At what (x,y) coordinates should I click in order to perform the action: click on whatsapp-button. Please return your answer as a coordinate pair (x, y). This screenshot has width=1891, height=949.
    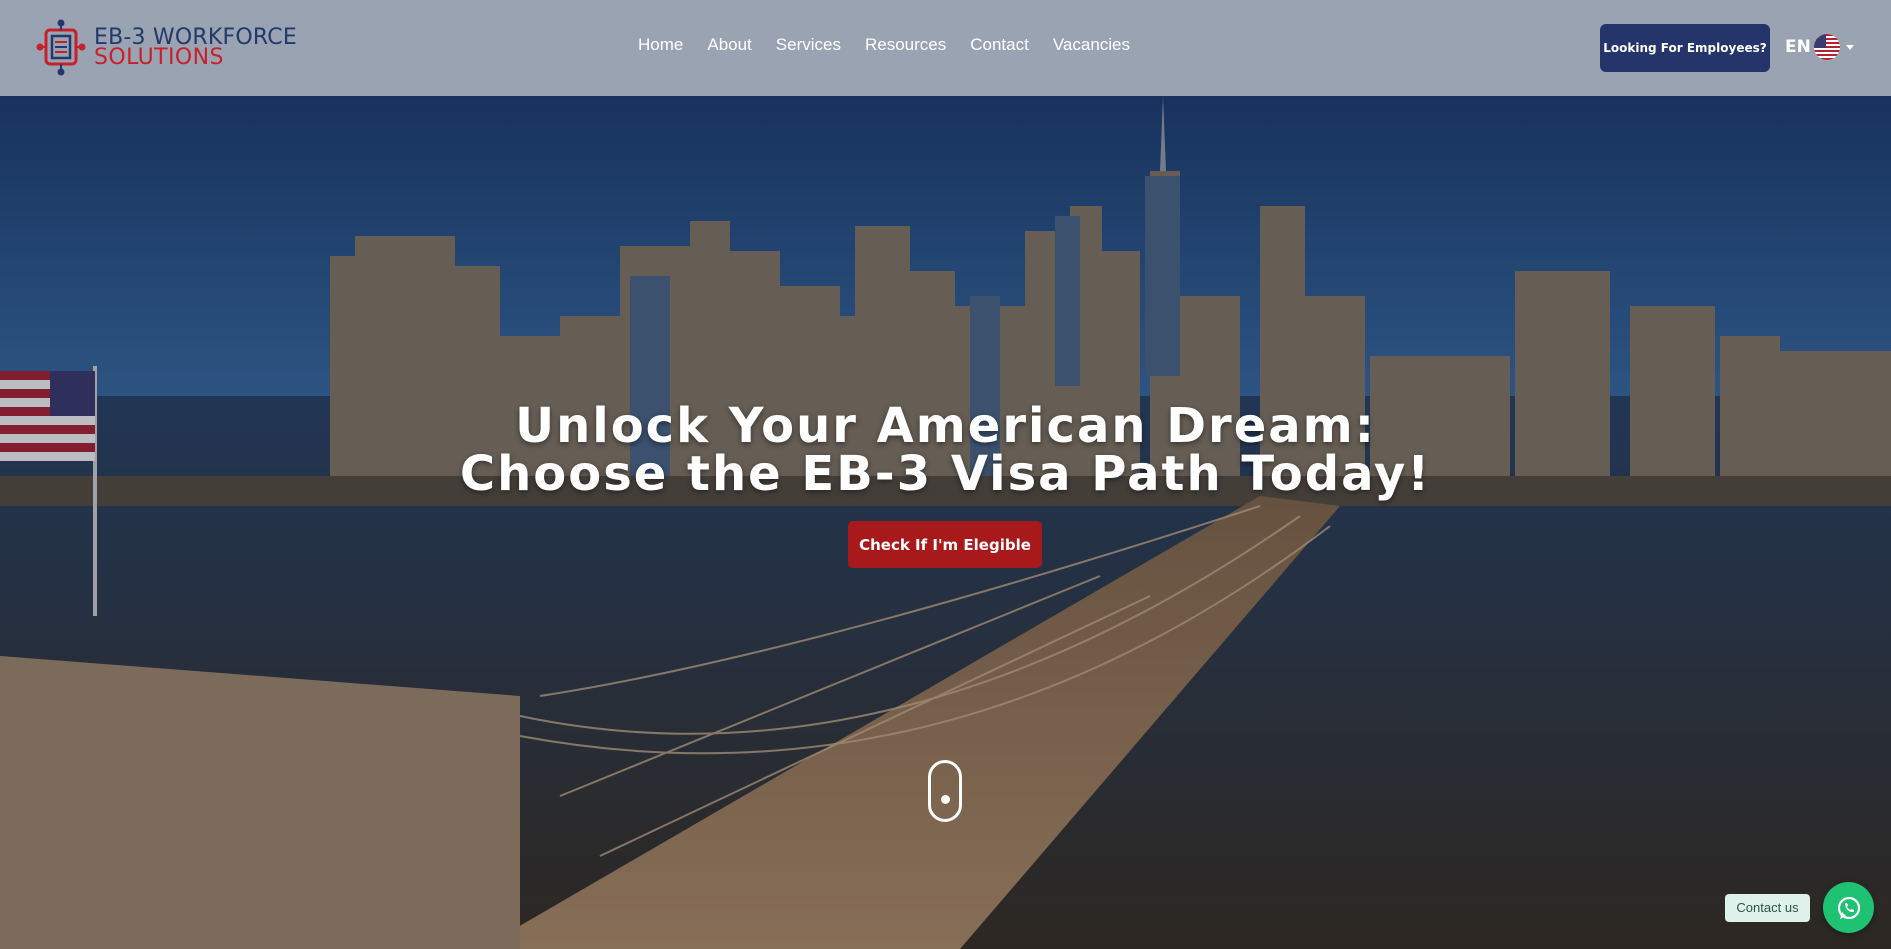
    Looking at the image, I should click on (1848, 907).